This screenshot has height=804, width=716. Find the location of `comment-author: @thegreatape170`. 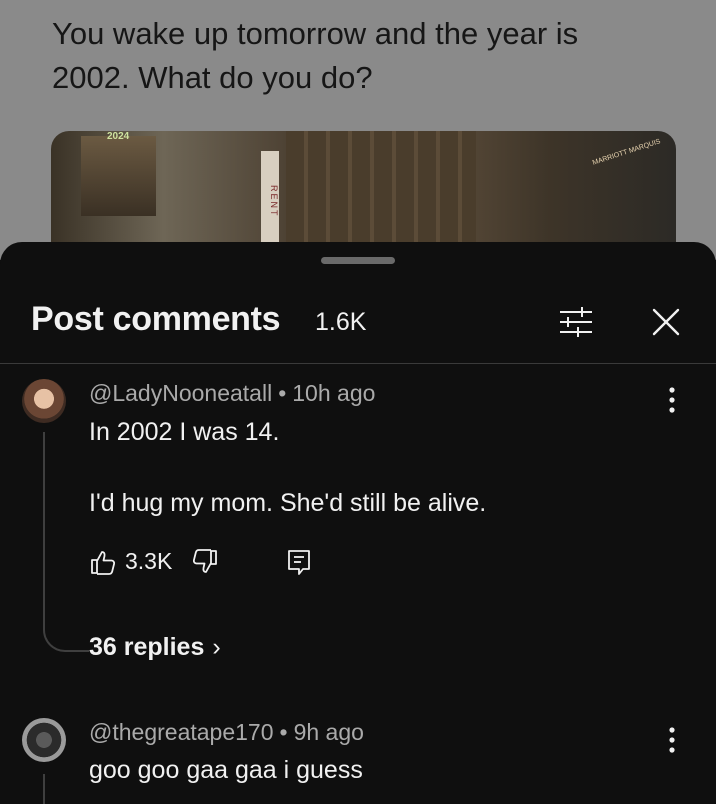

comment-author: @thegreatape170 is located at coordinates (181, 732).